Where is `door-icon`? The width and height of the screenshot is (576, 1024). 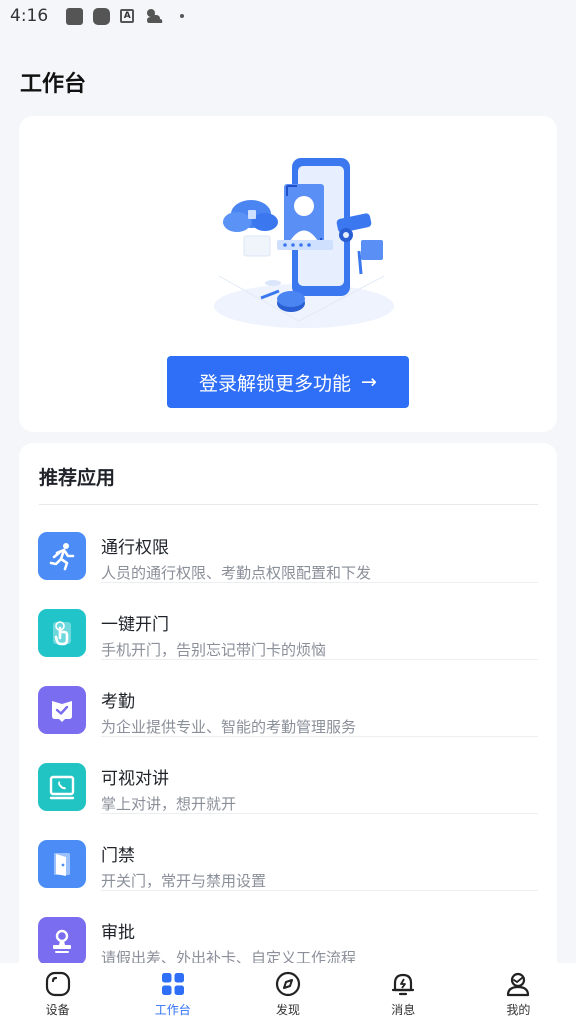
door-icon is located at coordinates (62, 864).